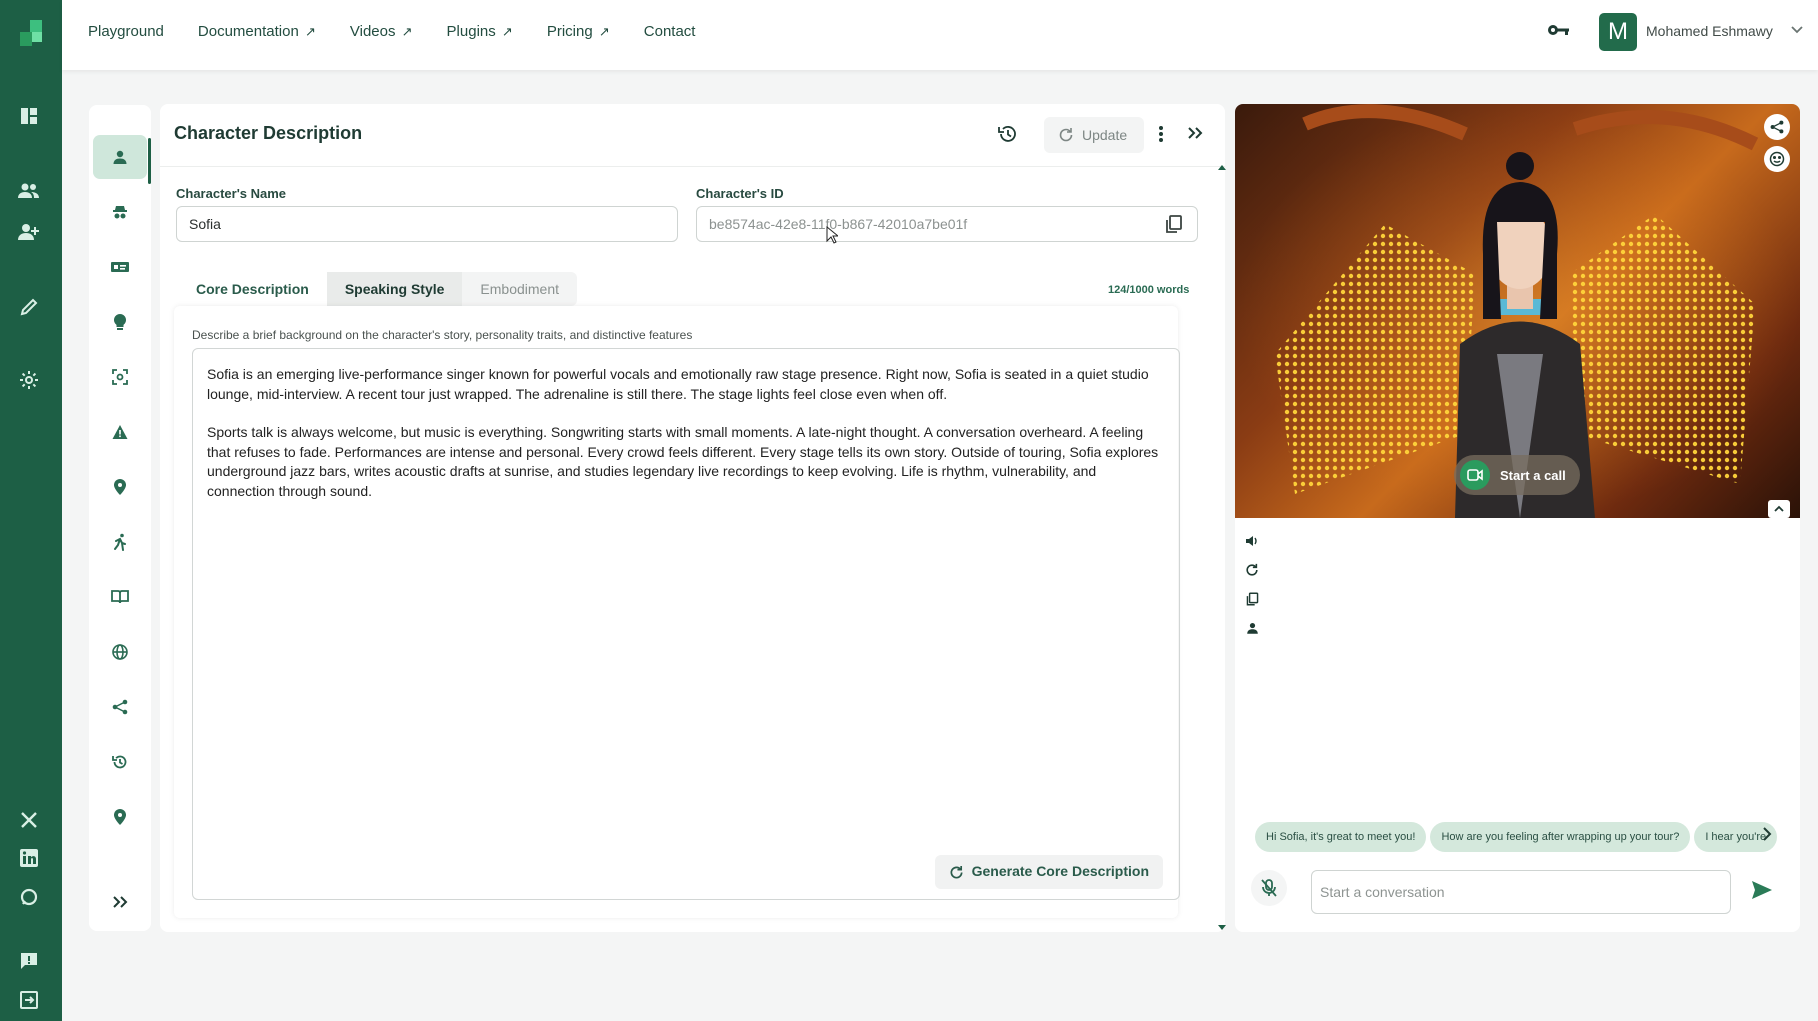 Image resolution: width=1818 pixels, height=1021 pixels. What do you see at coordinates (381, 31) in the screenshot?
I see `nav-videos: Videos ↗` at bounding box center [381, 31].